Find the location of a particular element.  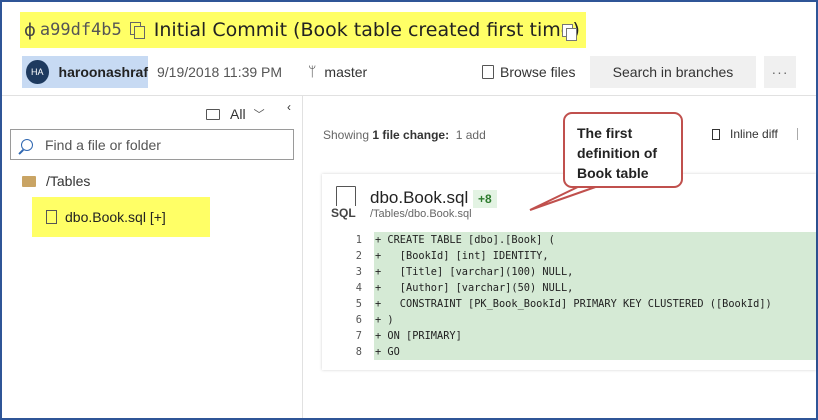

summary-adds: 1 add is located at coordinates (470, 135).